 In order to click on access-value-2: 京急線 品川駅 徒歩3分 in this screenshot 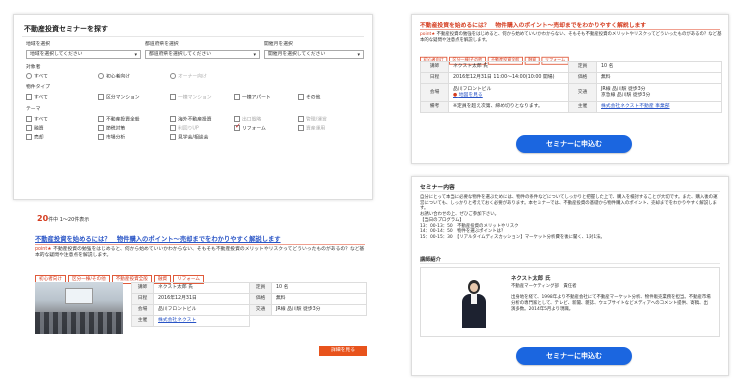, I will do `click(626, 95)`.